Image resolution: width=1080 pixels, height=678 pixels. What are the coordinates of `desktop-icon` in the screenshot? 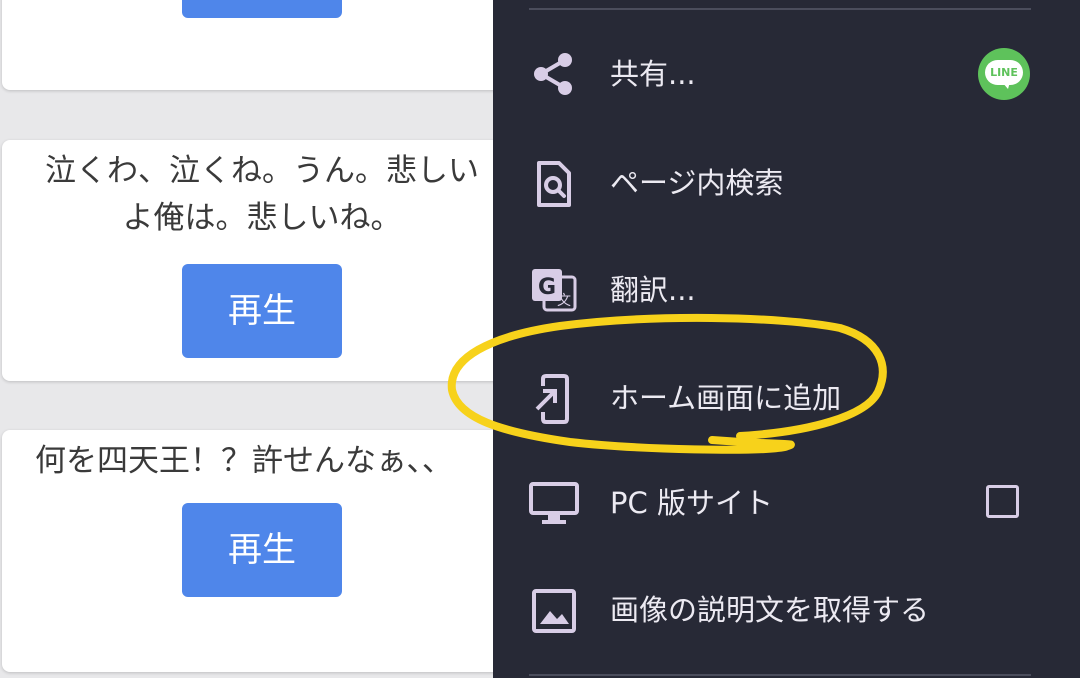 It's located at (554, 504).